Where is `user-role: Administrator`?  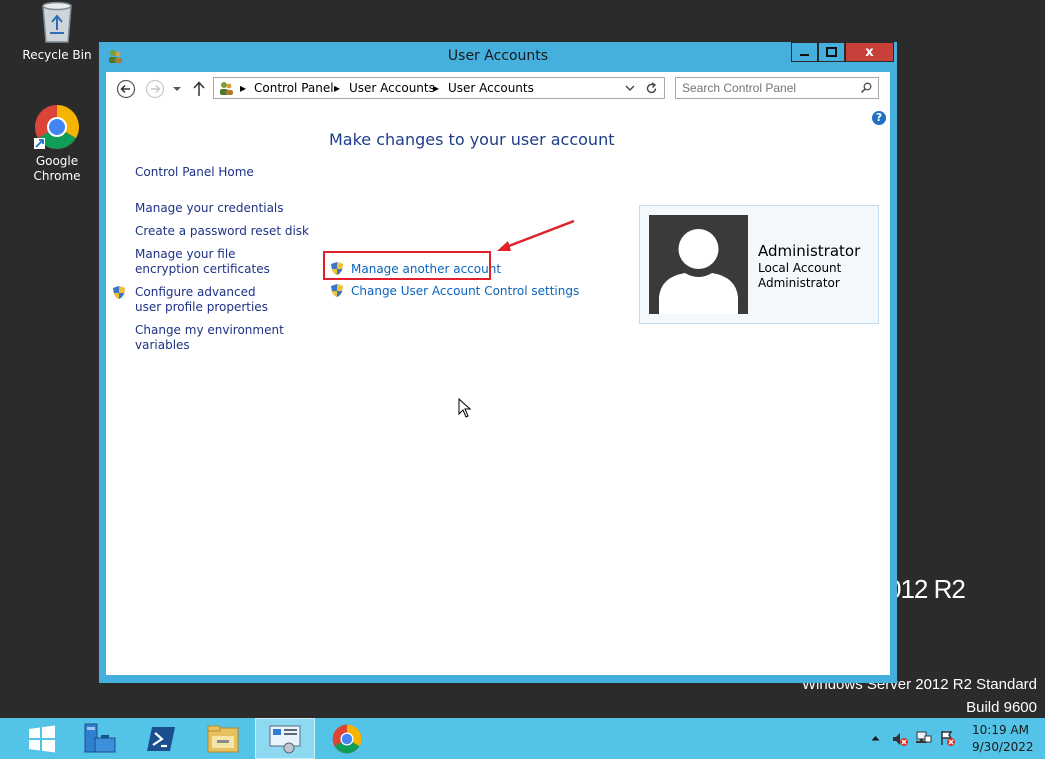
user-role: Administrator is located at coordinates (799, 283).